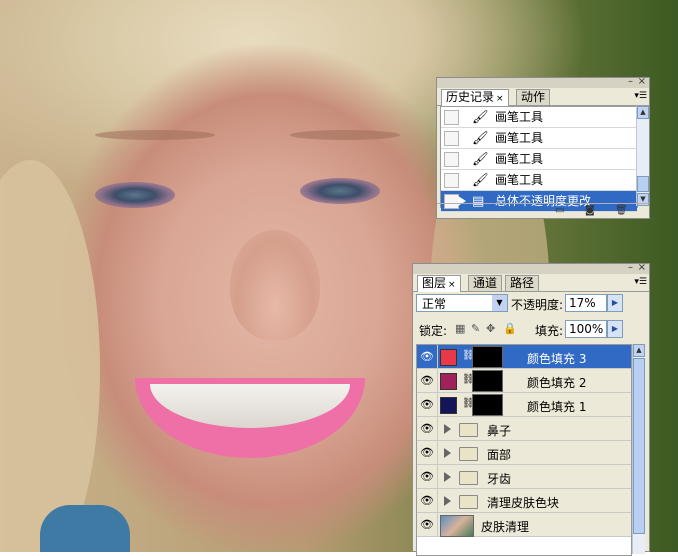  What do you see at coordinates (524, 477) in the screenshot?
I see `layer-group-teeth: 👁 牙齿` at bounding box center [524, 477].